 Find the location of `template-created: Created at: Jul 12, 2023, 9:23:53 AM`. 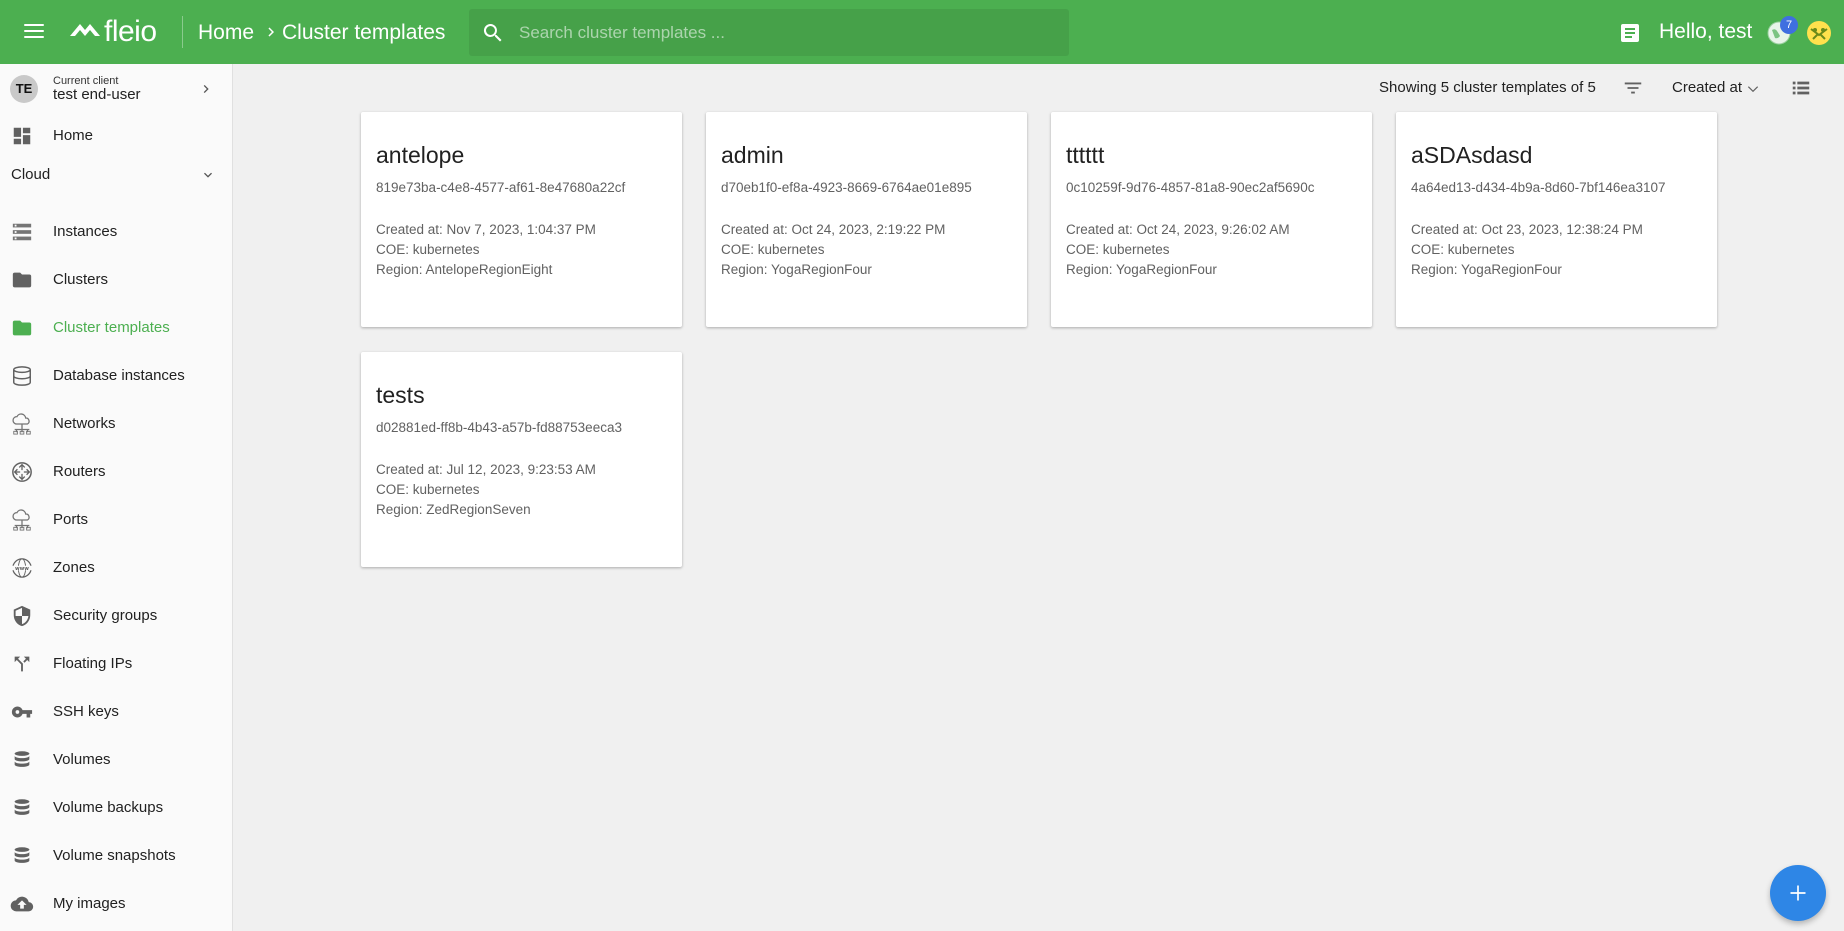

template-created: Created at: Jul 12, 2023, 9:23:53 AM is located at coordinates (486, 469).